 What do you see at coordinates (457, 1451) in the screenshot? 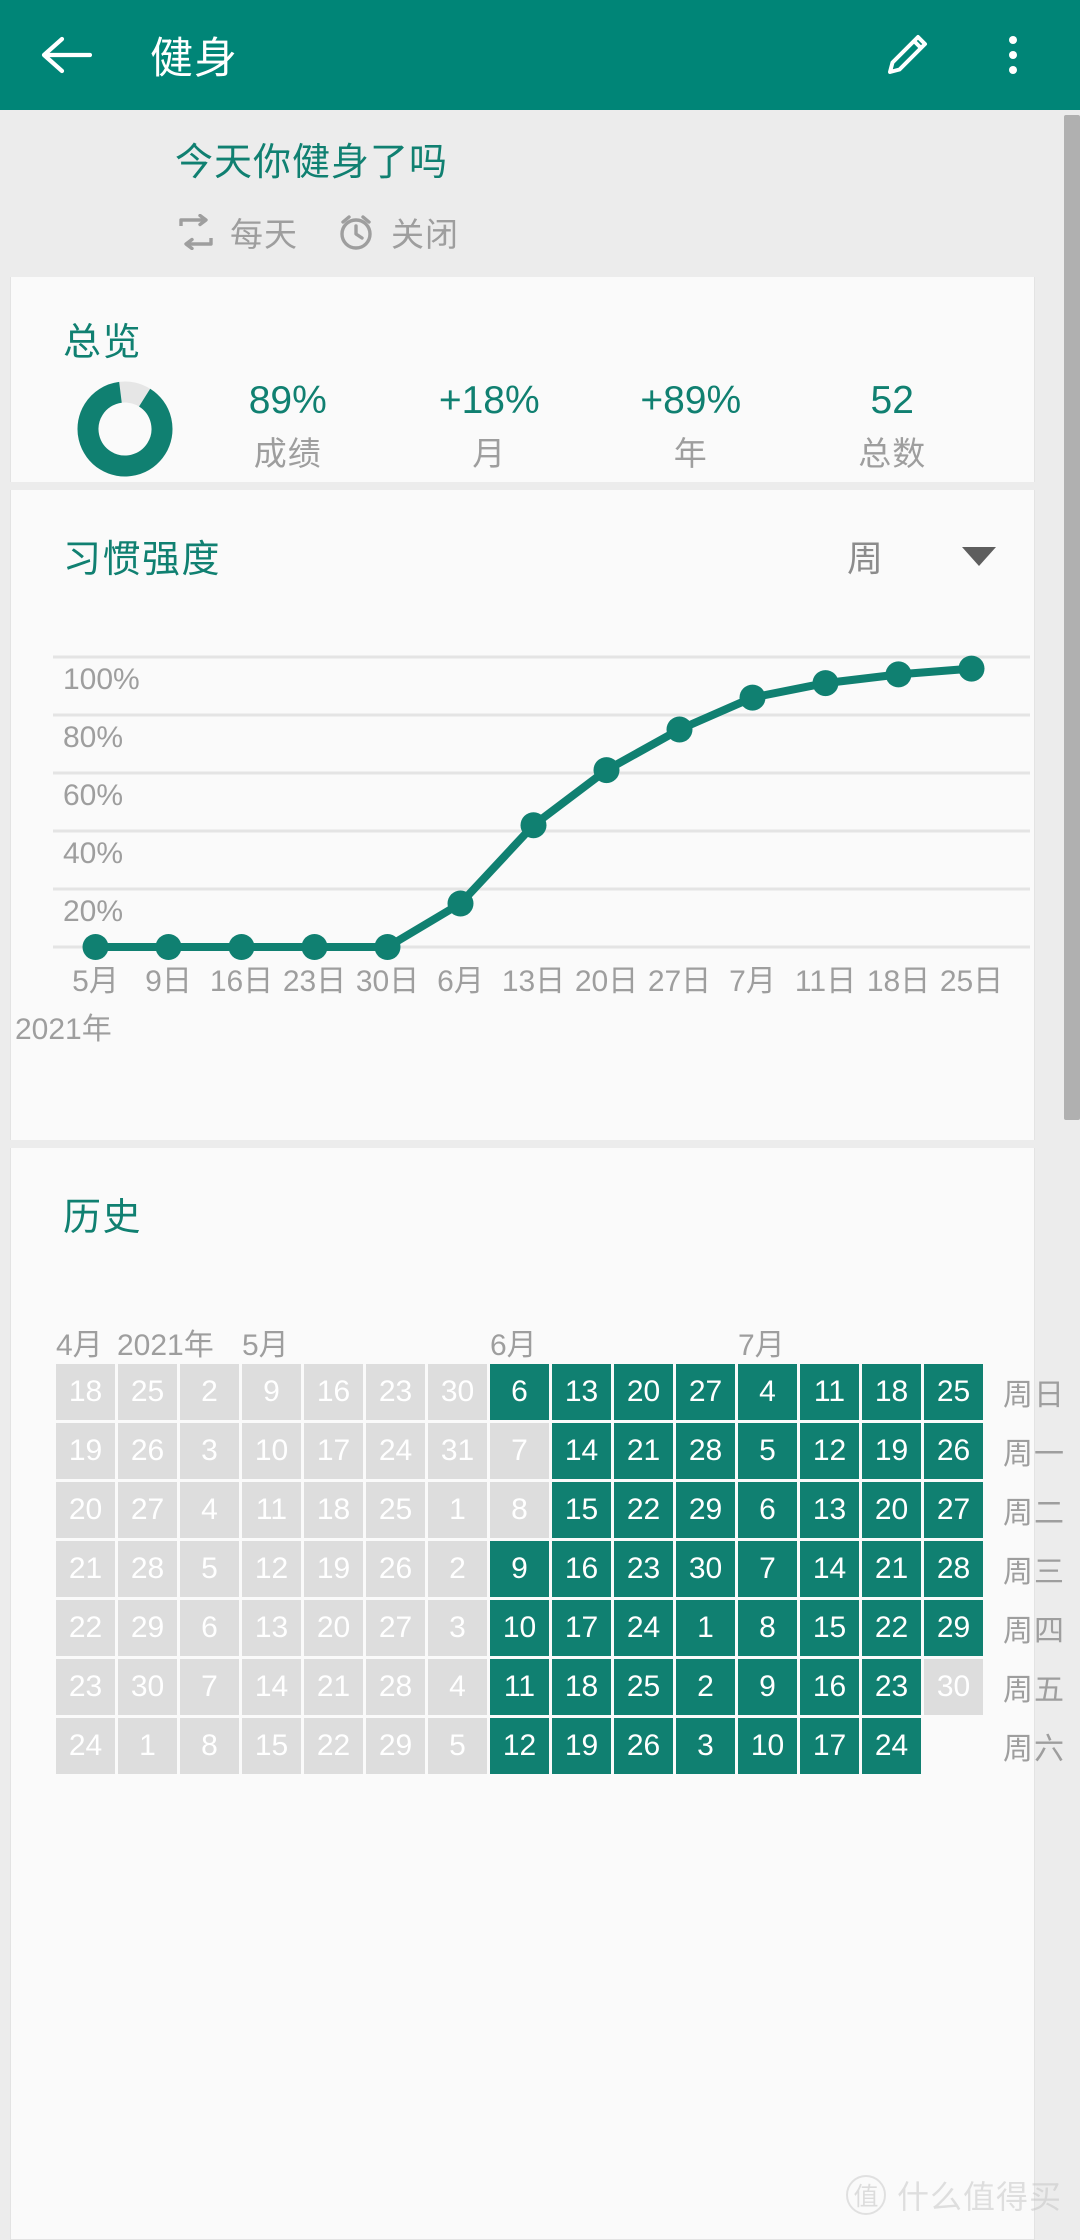
I see `calendar-day-cell: 31` at bounding box center [457, 1451].